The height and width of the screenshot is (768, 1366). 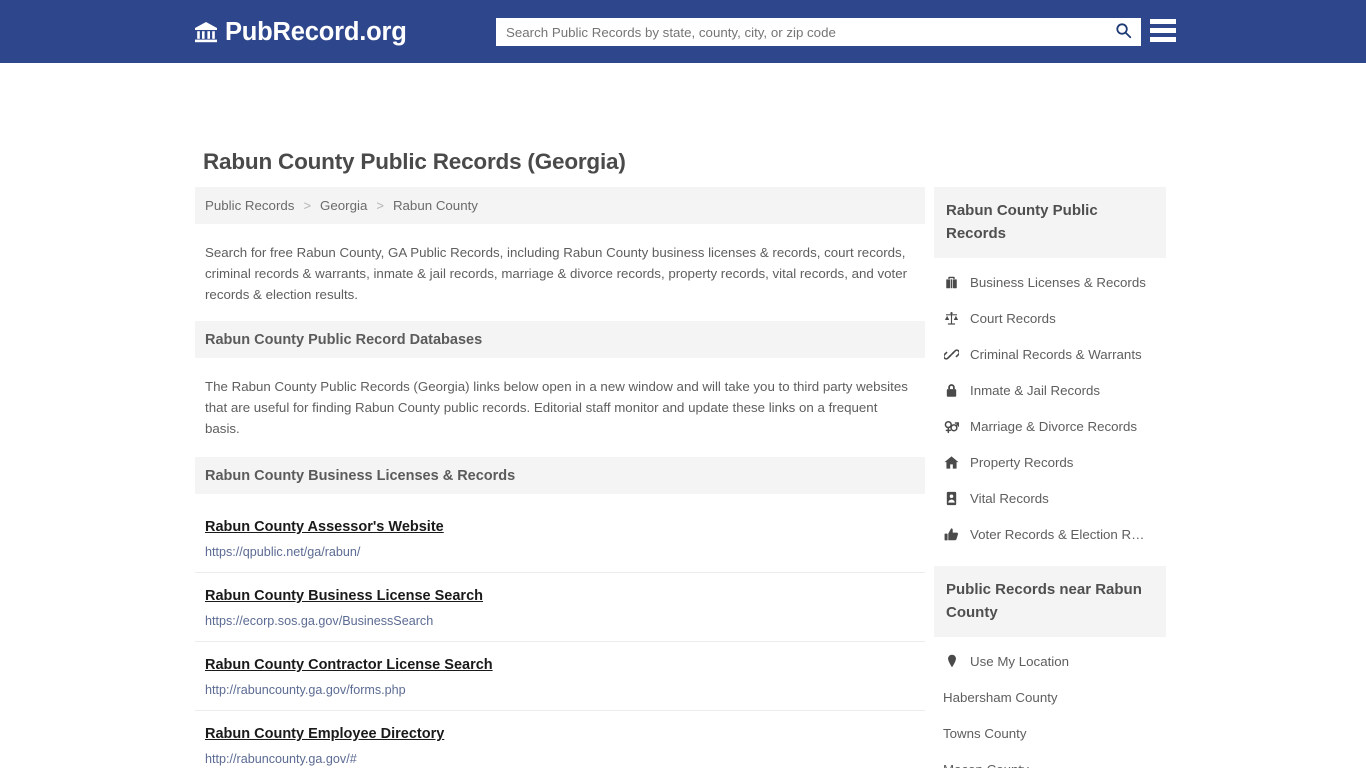 I want to click on link-title-assessors-website: Rabun County Assessor's Website, so click(x=324, y=527).